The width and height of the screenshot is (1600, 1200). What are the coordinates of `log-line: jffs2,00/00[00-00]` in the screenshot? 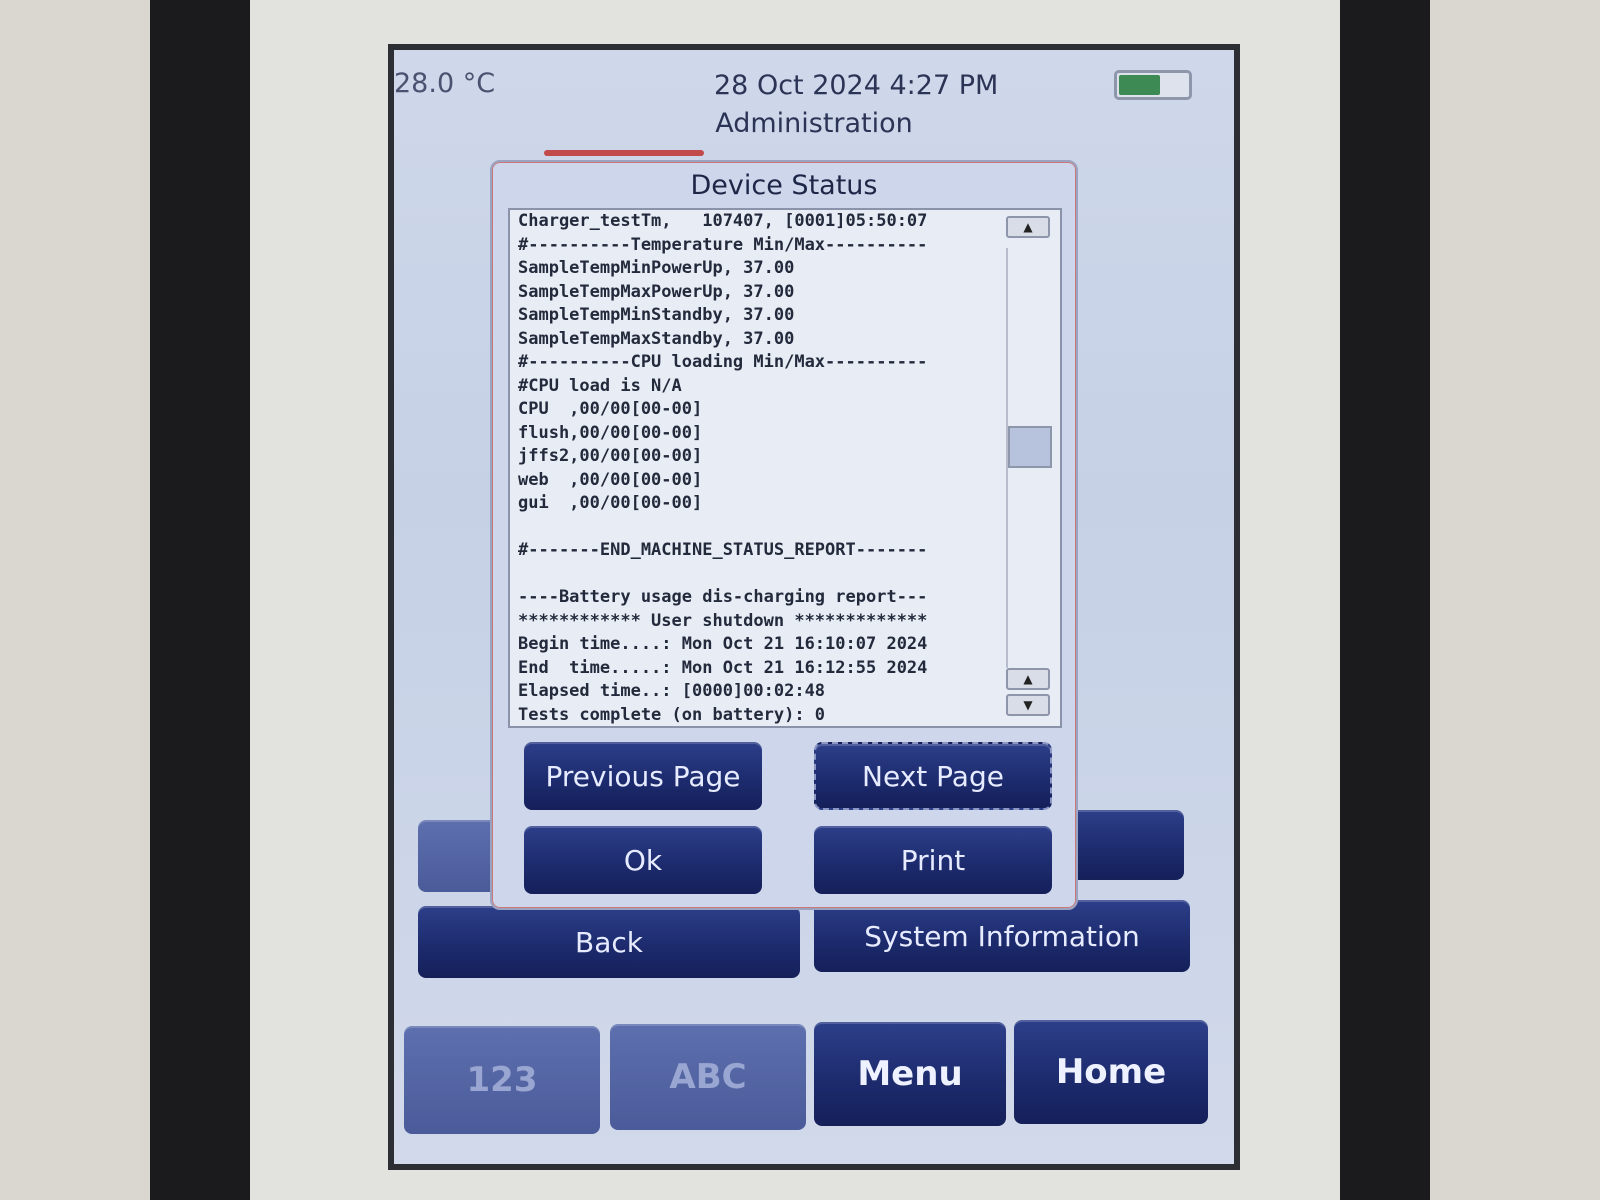 It's located at (610, 456).